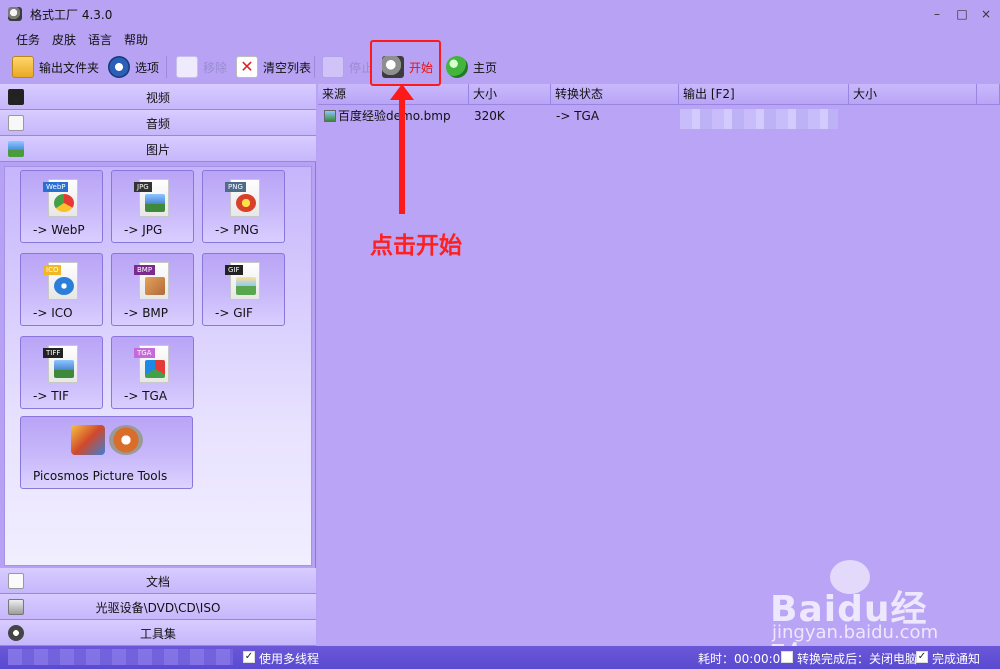  Describe the element at coordinates (249, 657) in the screenshot. I see `multithread-checkbox: ✓` at that location.